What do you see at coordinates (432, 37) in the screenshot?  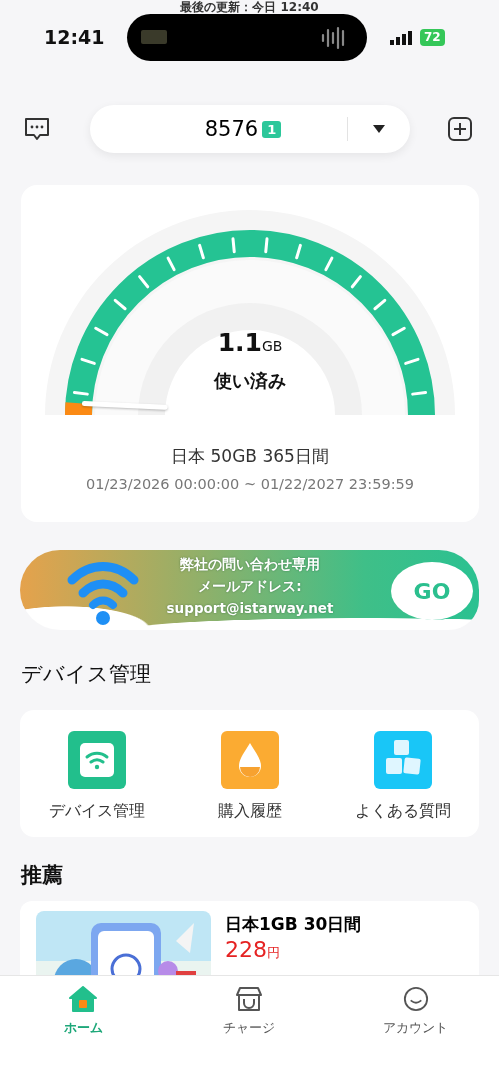 I see `battery-level: 72` at bounding box center [432, 37].